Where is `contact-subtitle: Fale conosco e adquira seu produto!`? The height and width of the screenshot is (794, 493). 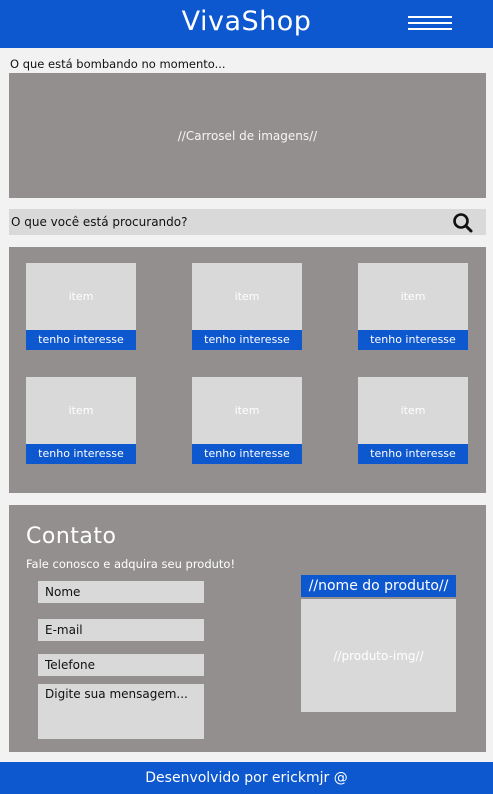 contact-subtitle: Fale conosco e adquira seu produto! is located at coordinates (131, 564).